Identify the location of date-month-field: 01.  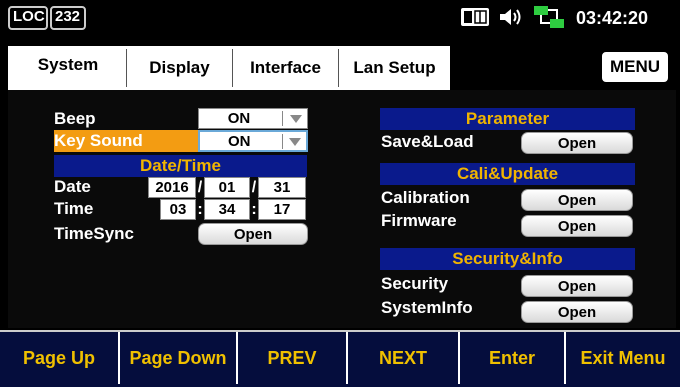
(227, 187).